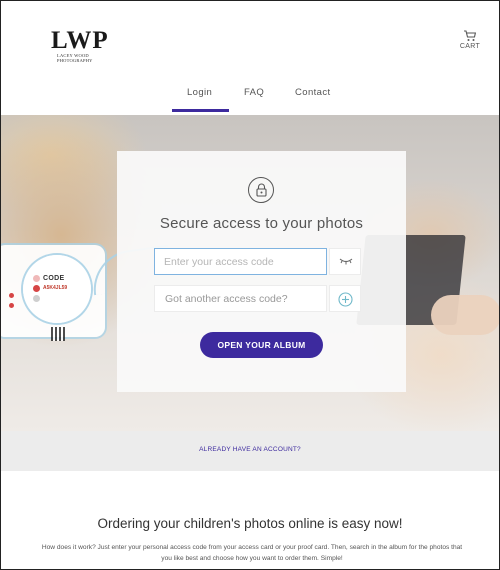 This screenshot has width=500, height=570. I want to click on logo: LWP LACEY WOOD PHOTOGRAPHY, so click(81, 45).